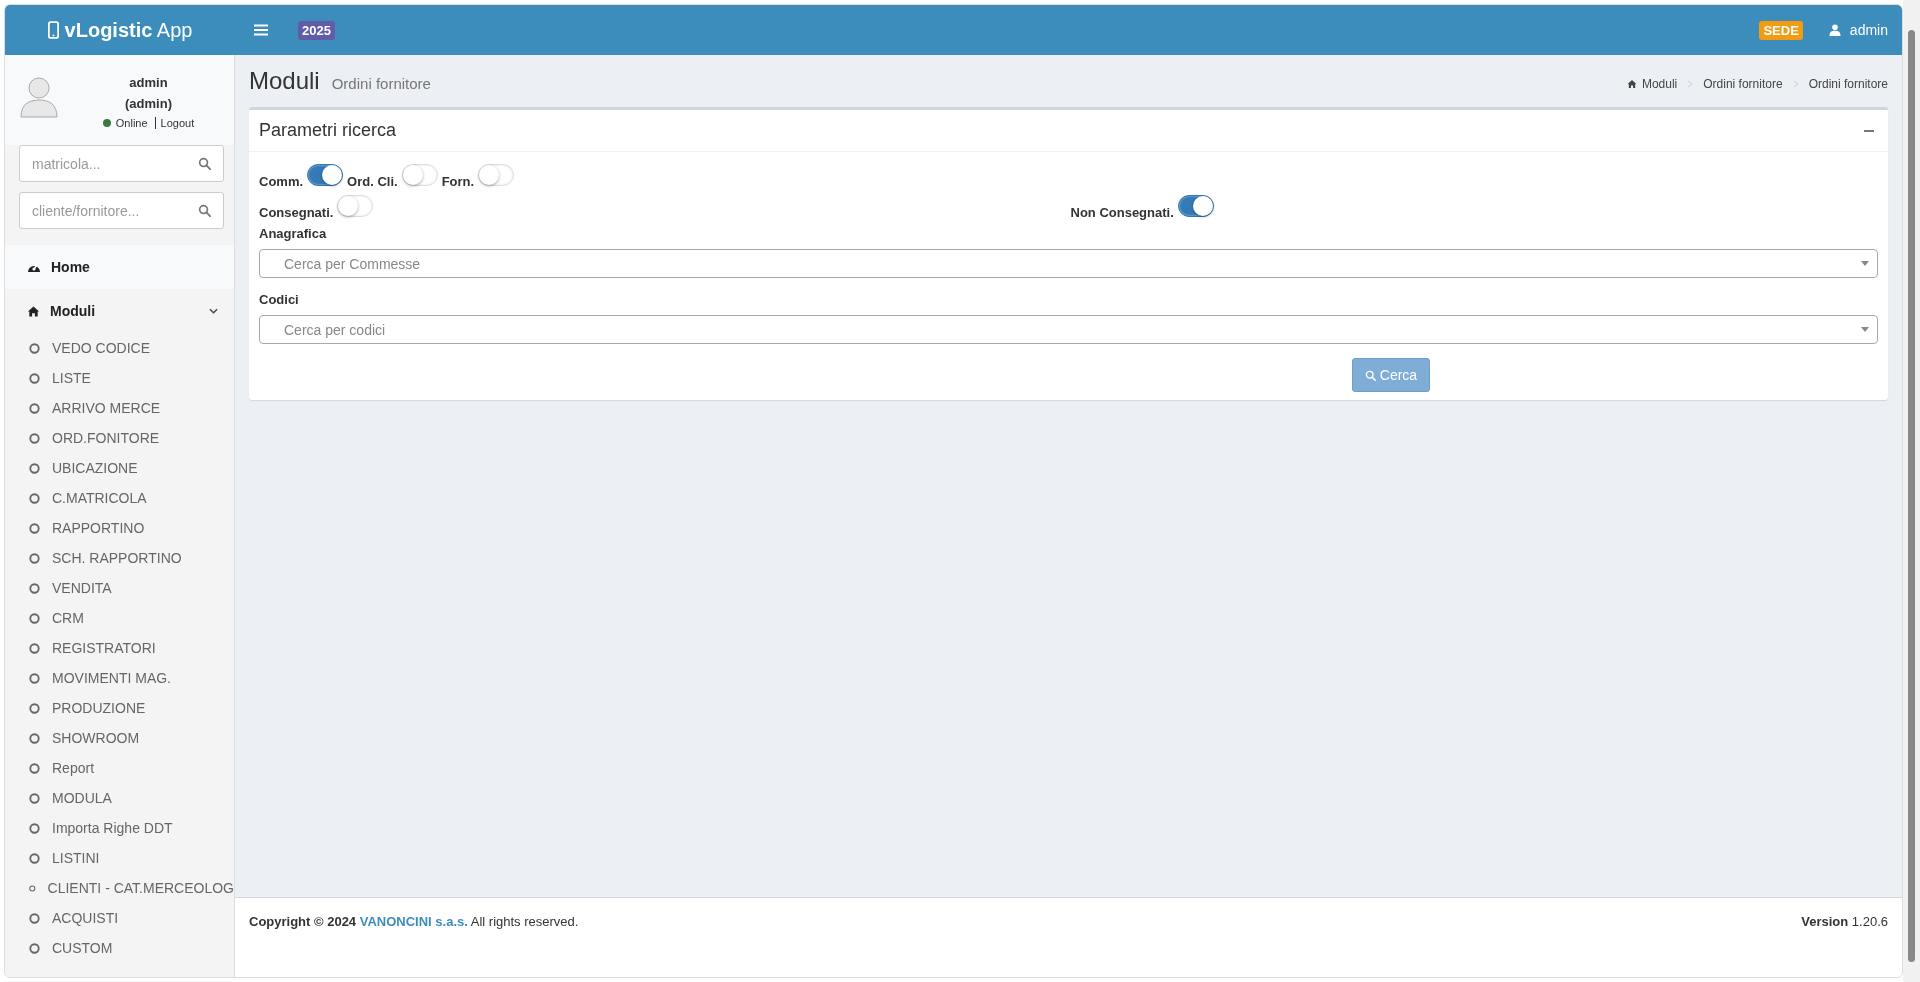 Image resolution: width=1920 pixels, height=982 pixels. Describe the element at coordinates (119, 498) in the screenshot. I see `sidebar-item: C.MATRICOLA` at that location.